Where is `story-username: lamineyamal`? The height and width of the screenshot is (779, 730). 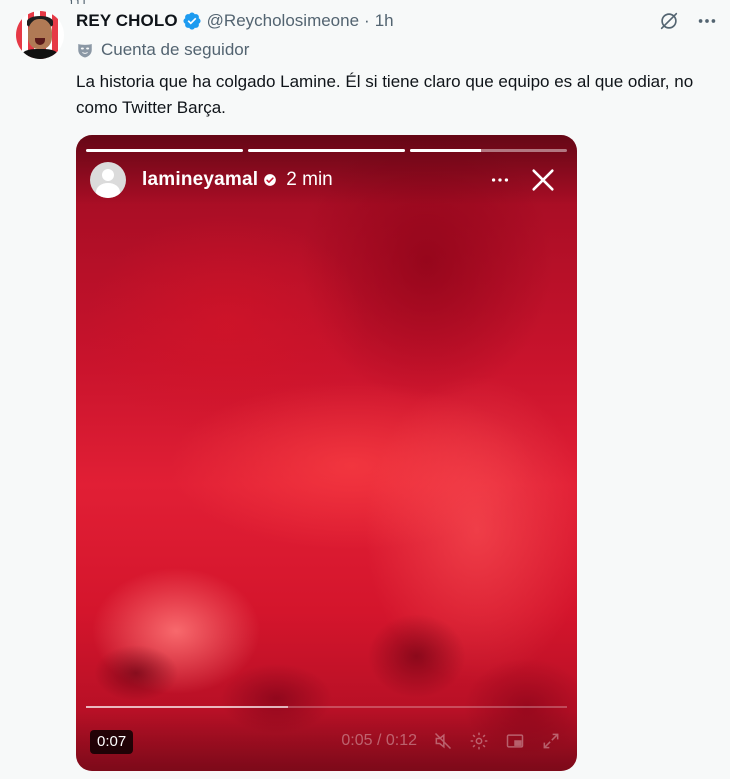 story-username: lamineyamal is located at coordinates (200, 179).